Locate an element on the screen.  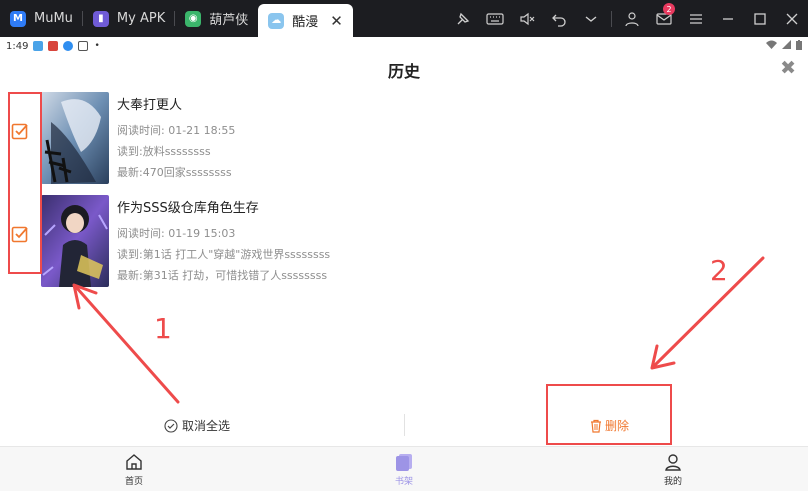
nav-label: 我的 is located at coordinates (672, 482).